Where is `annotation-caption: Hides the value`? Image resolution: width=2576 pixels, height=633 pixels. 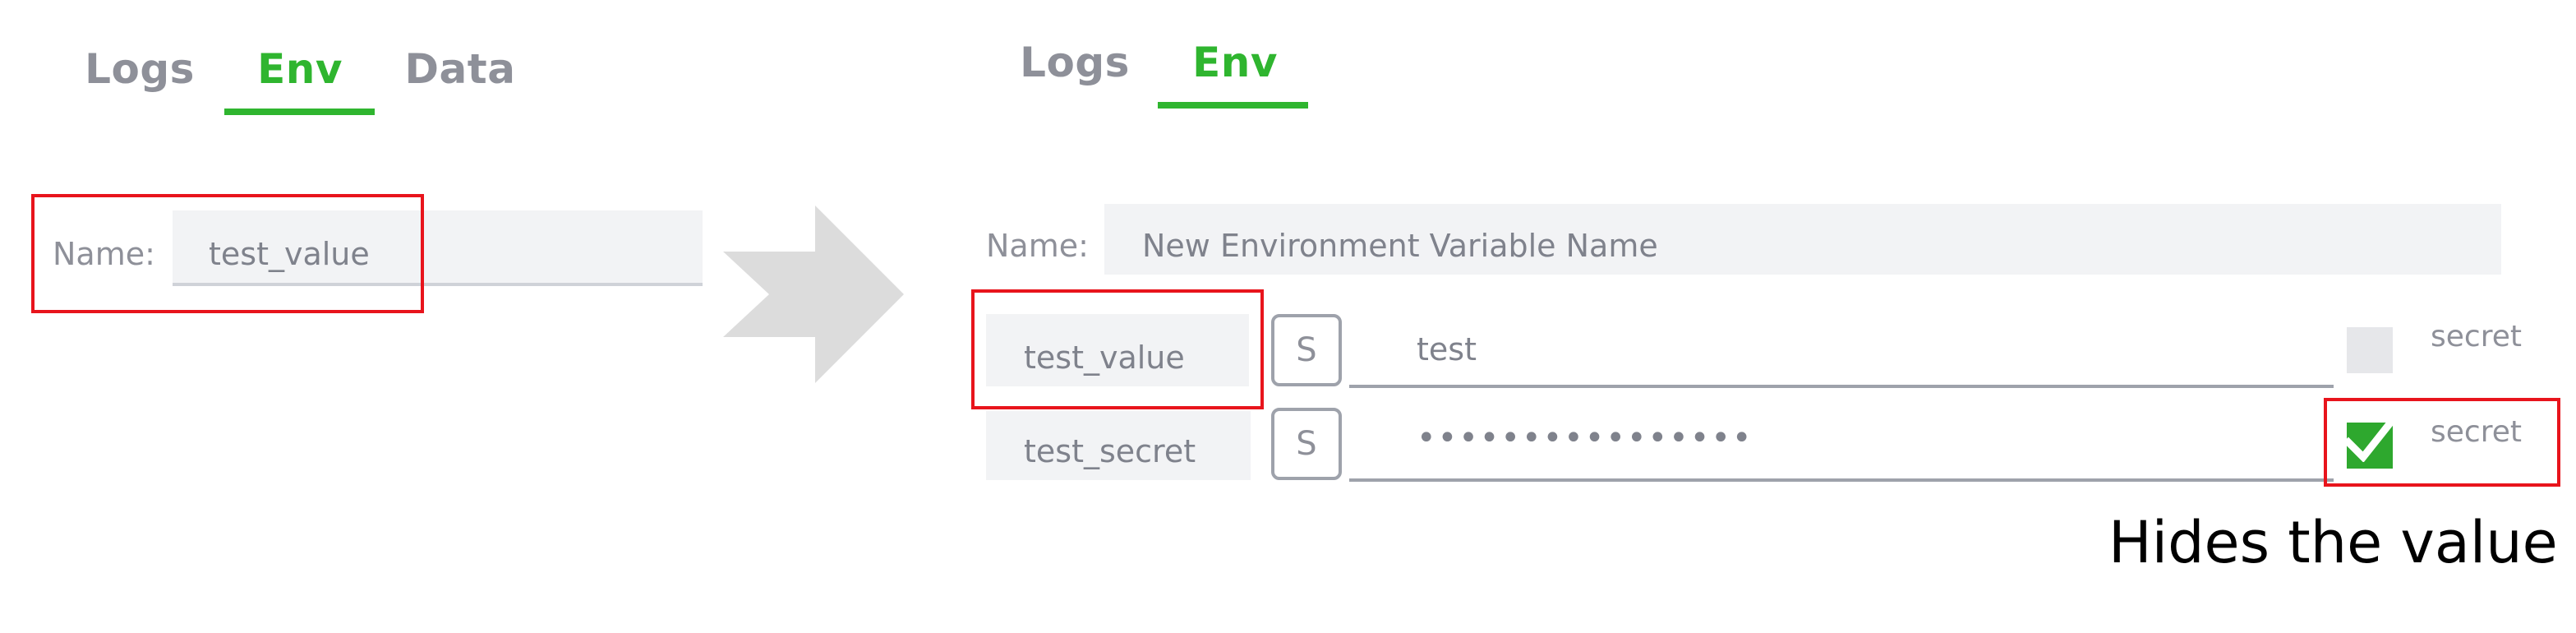
annotation-caption: Hides the value is located at coordinates (2333, 542).